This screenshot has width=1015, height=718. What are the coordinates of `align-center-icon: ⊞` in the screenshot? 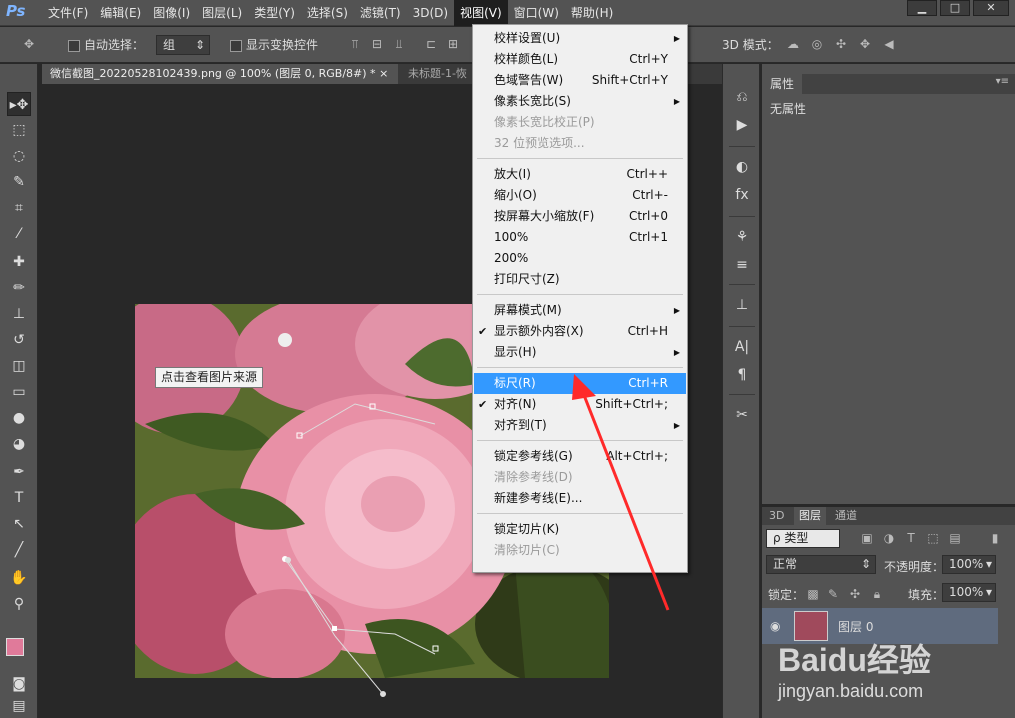 It's located at (453, 44).